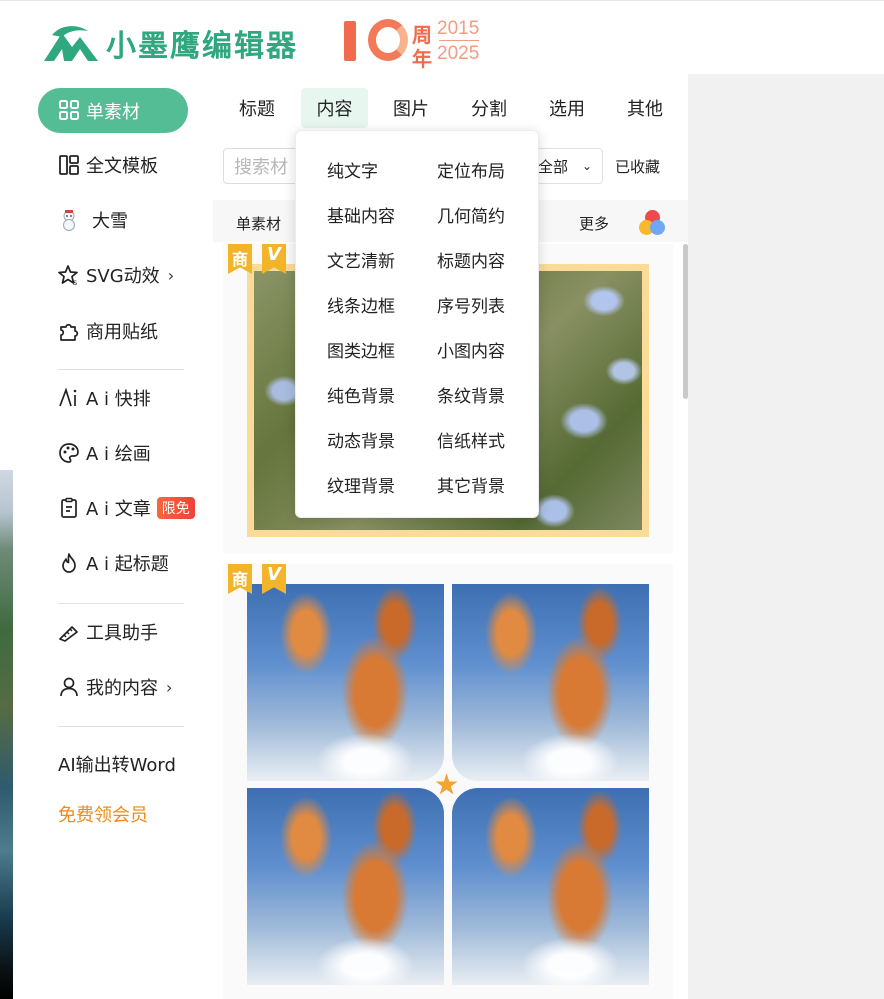 This screenshot has width=884, height=999. What do you see at coordinates (118, 509) in the screenshot?
I see `sidebar-item-label: A i 文章` at bounding box center [118, 509].